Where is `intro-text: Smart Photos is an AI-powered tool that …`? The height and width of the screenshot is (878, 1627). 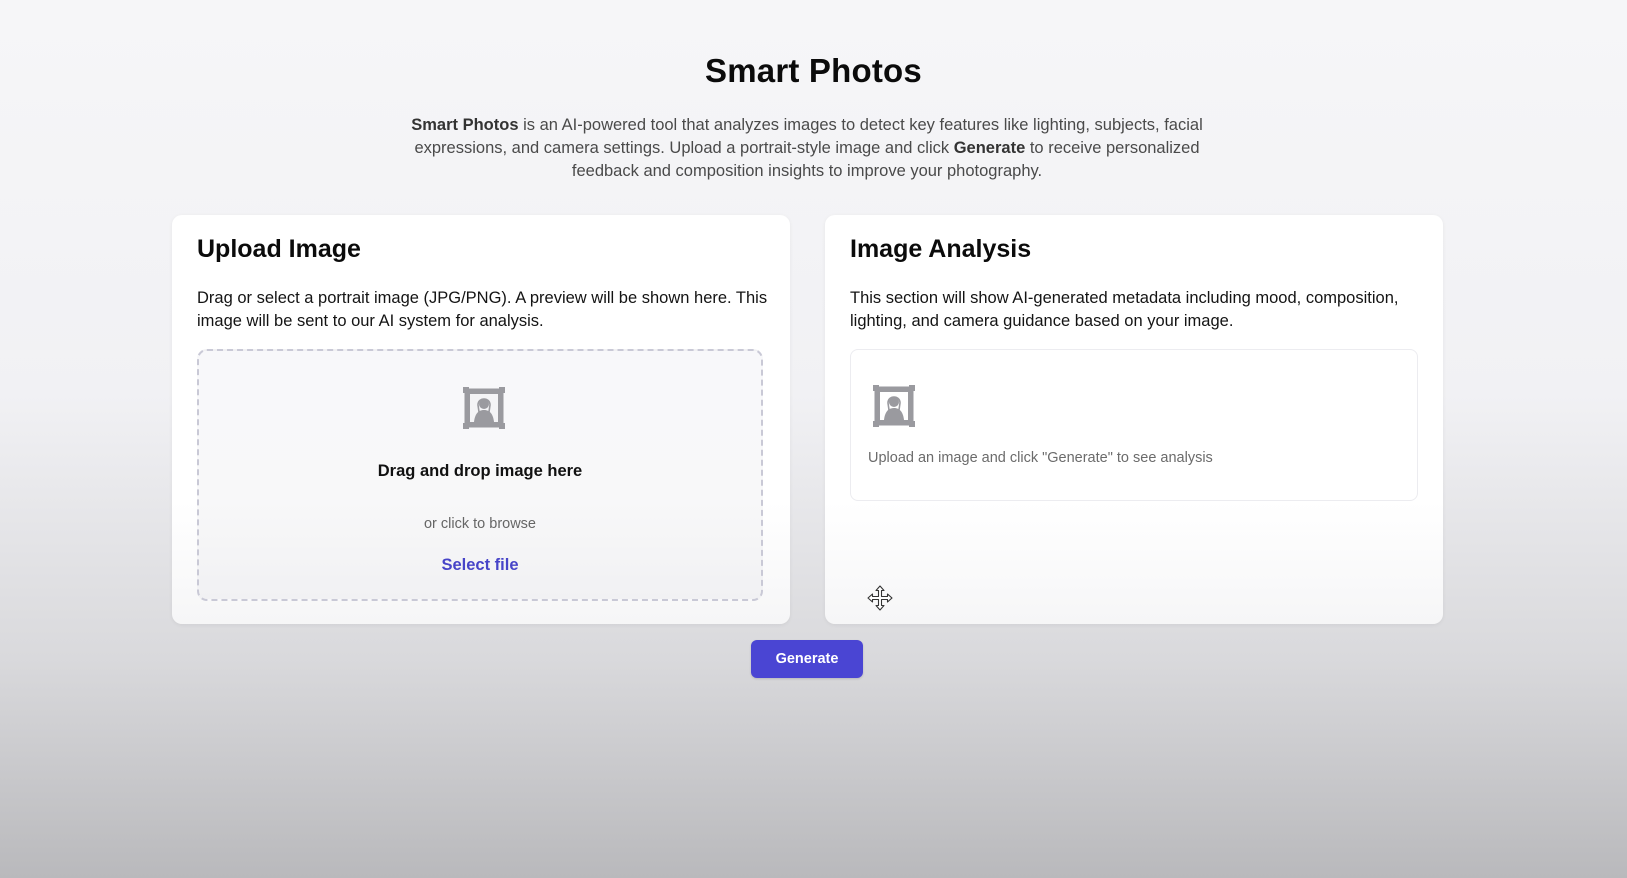
intro-text: Smart Photos is an AI-powered tool that … is located at coordinates (807, 148).